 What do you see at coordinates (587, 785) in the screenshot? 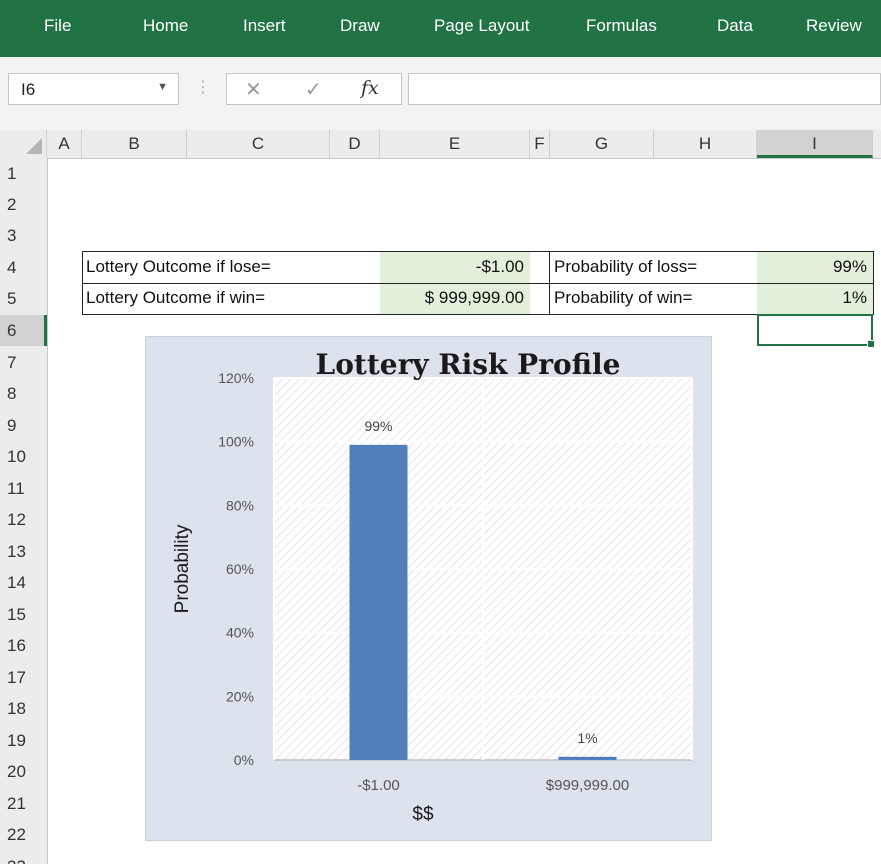
I see `x-tick-label-1: $999,999.00` at bounding box center [587, 785].